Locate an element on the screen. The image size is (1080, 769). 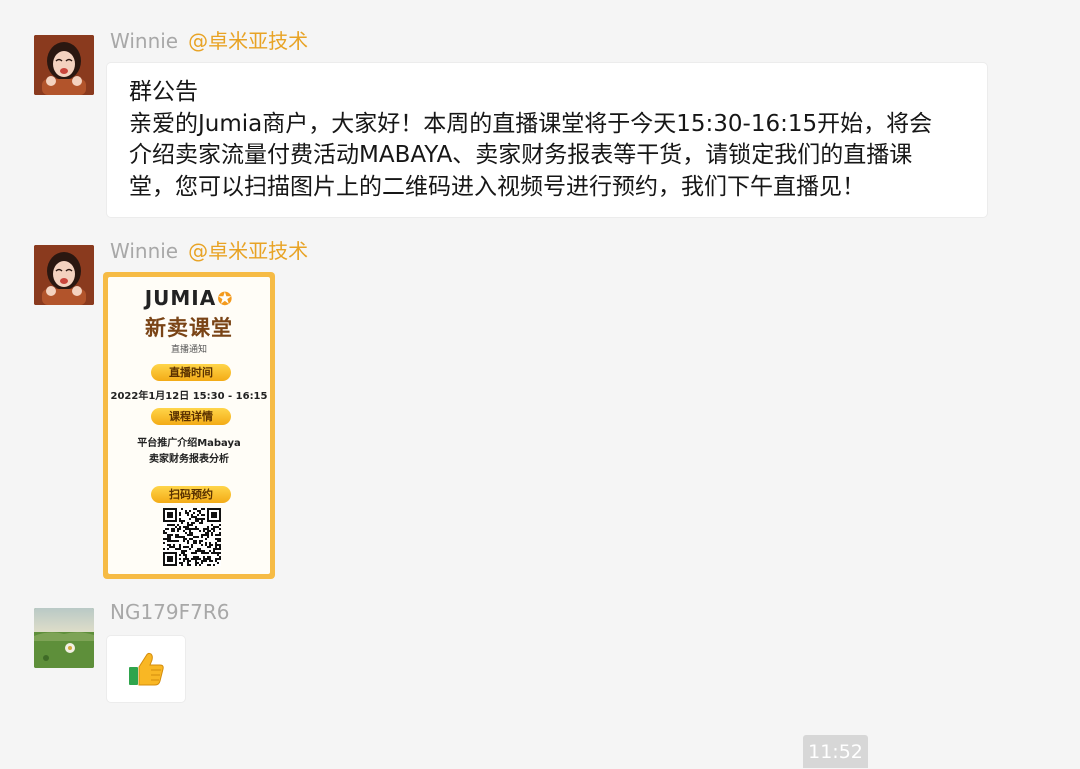
sender-name: NG179F7R6 is located at coordinates (170, 612).